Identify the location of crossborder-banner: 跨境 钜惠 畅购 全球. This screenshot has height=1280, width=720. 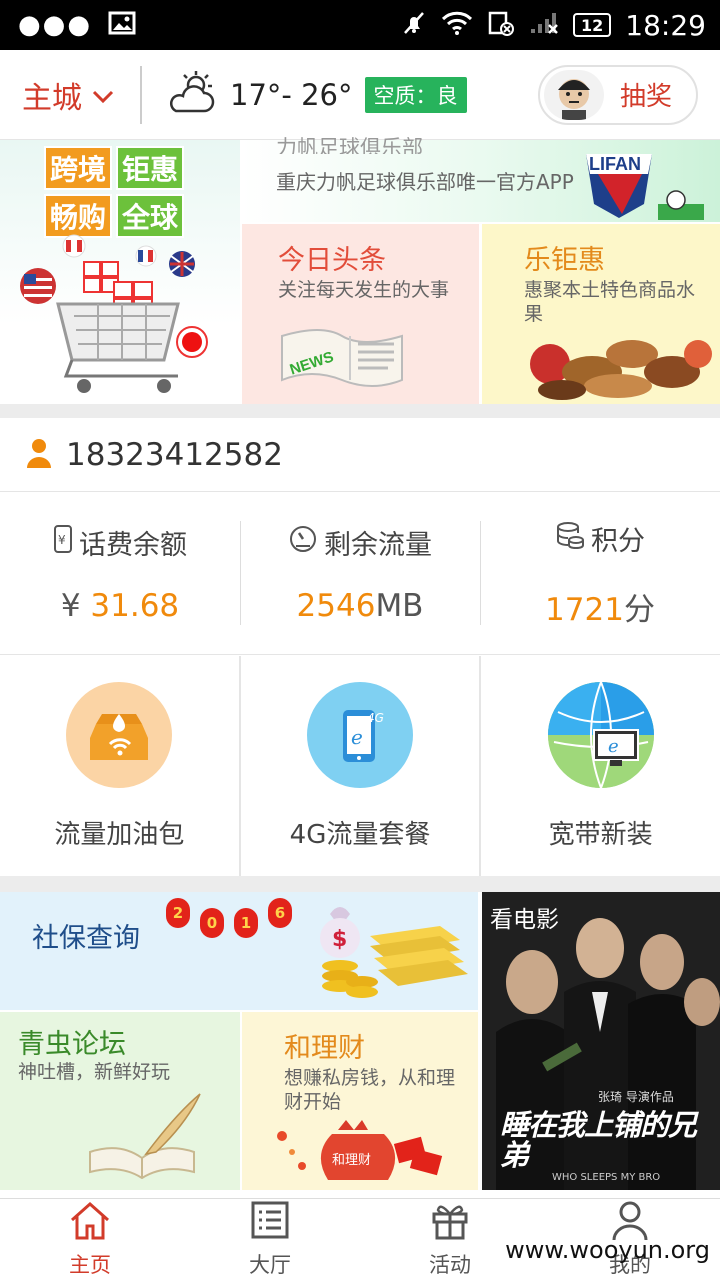
(120, 272).